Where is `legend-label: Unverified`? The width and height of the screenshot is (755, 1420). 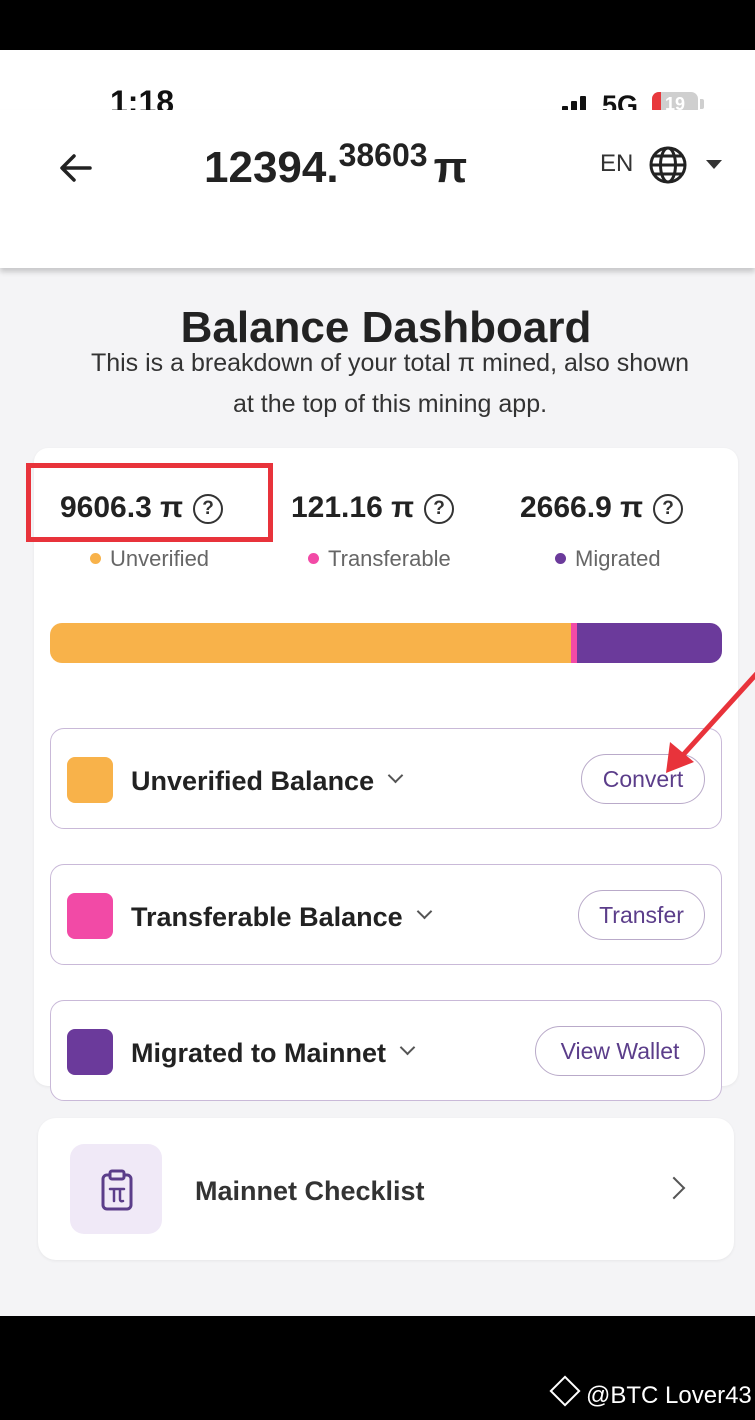 legend-label: Unverified is located at coordinates (160, 558).